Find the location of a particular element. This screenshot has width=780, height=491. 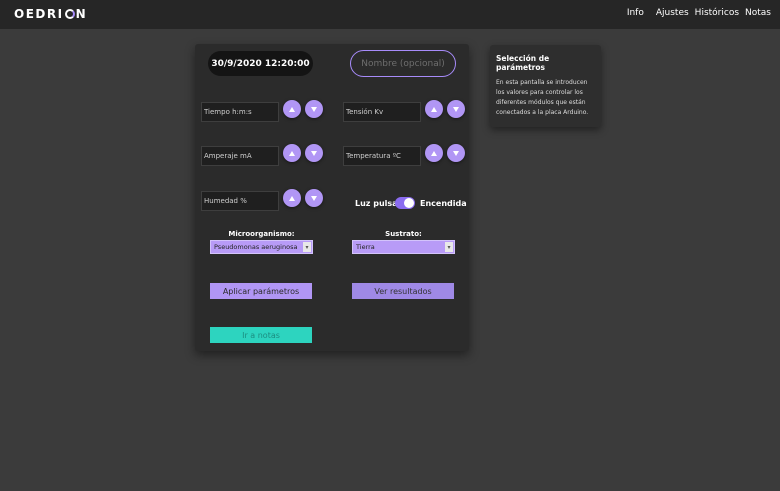

humedad-field: Humedad % is located at coordinates (240, 201).